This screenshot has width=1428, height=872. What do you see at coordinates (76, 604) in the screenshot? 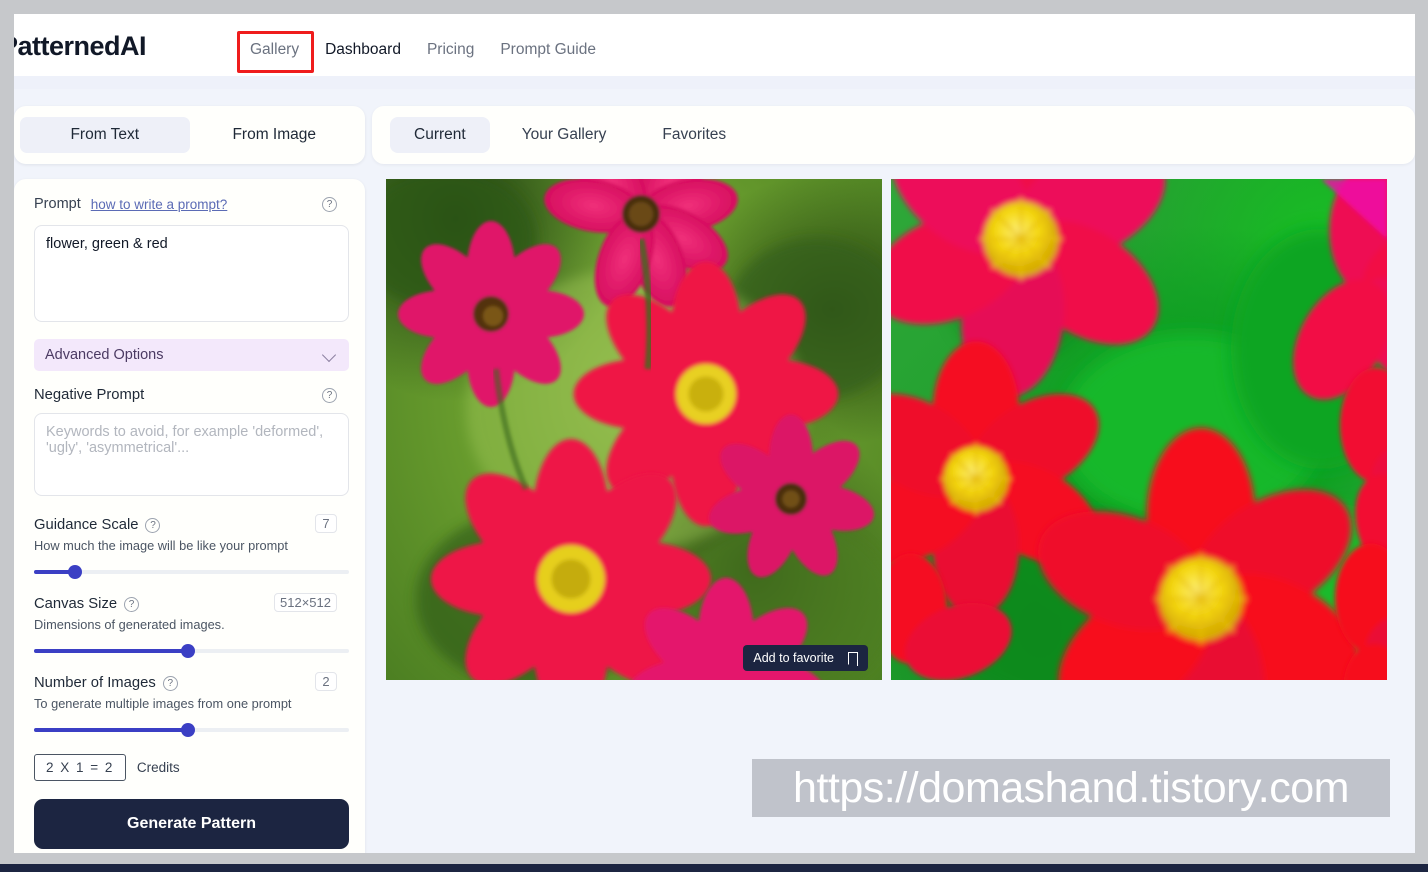
I see `canvas-size-label: Canvas Size` at bounding box center [76, 604].